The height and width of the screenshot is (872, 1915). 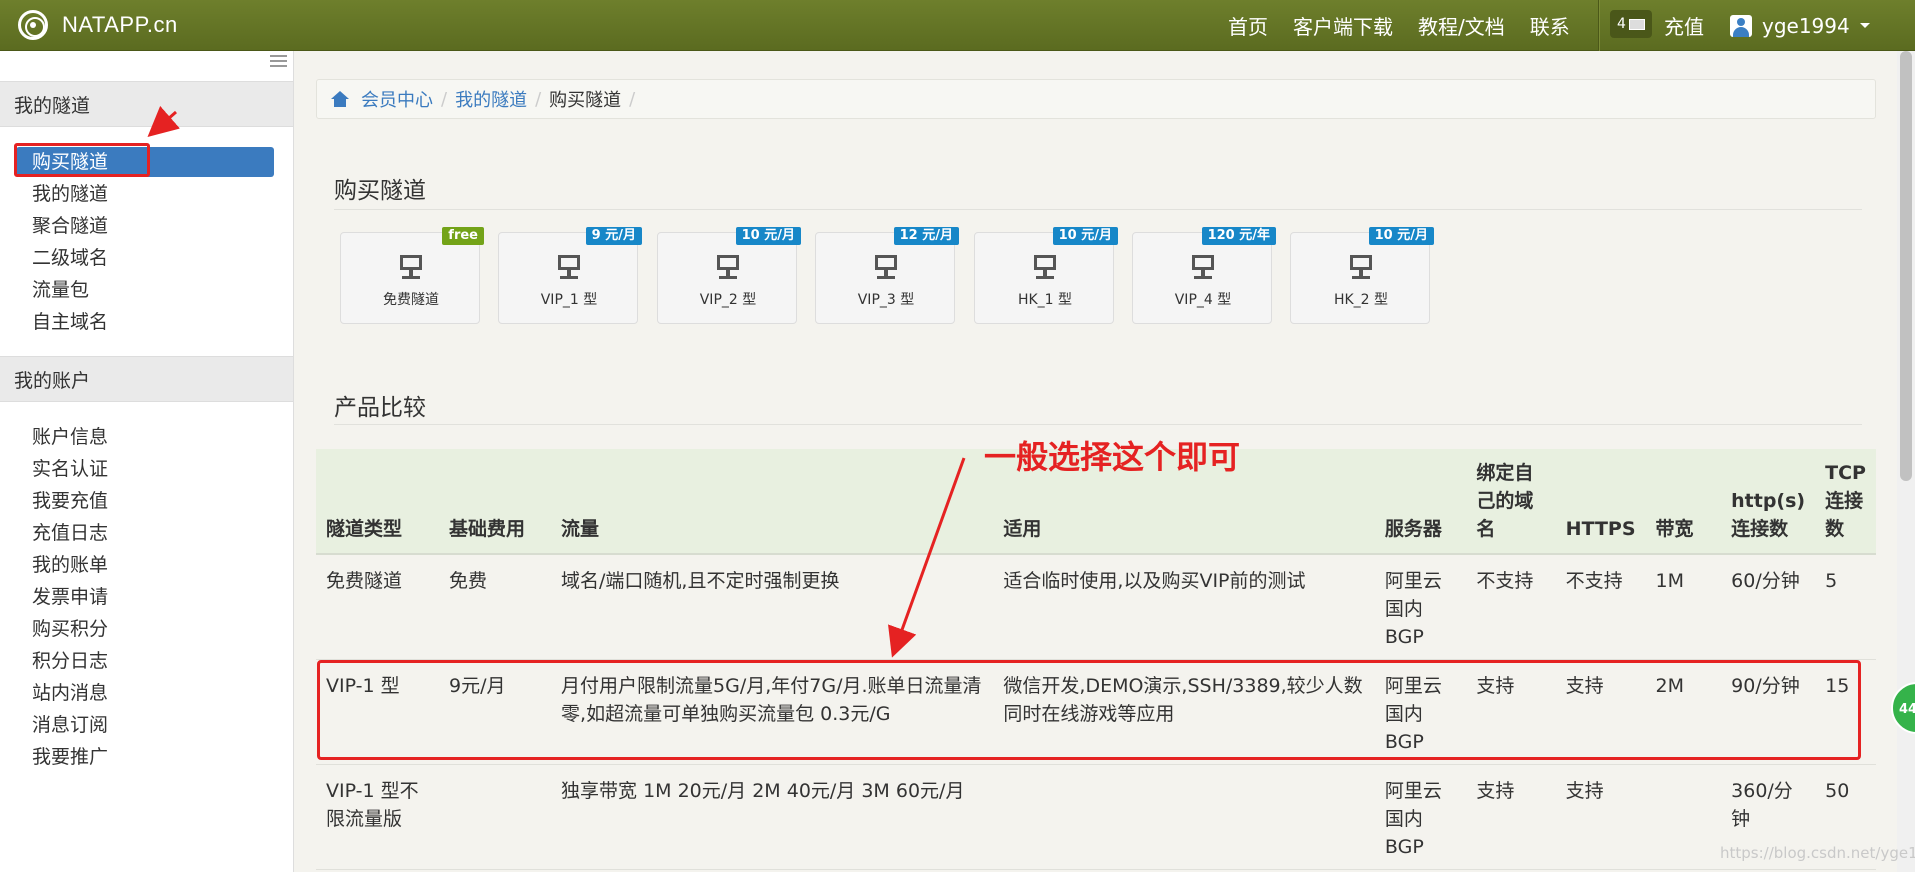 What do you see at coordinates (1817, 853) in the screenshot?
I see `watermark: https://blog.csdn.net/yge1994` at bounding box center [1817, 853].